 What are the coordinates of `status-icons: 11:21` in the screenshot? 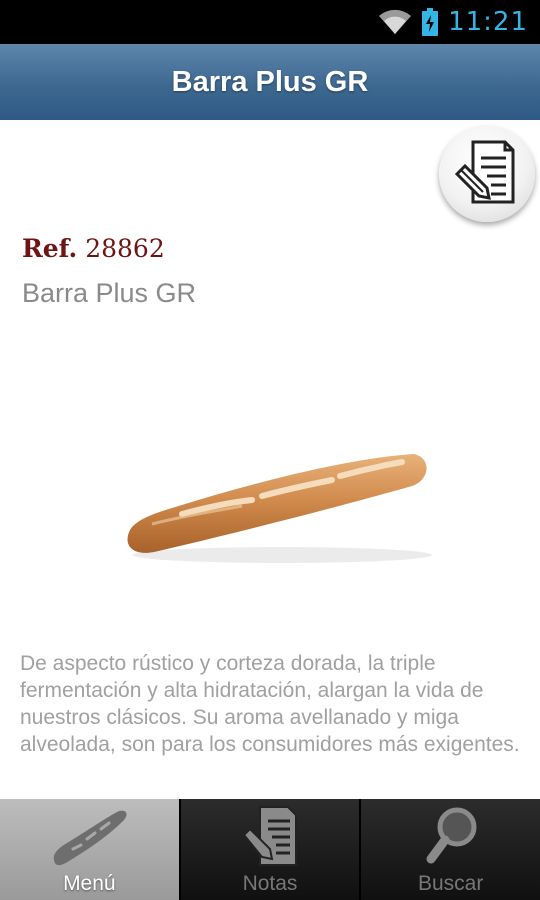 It's located at (453, 22).